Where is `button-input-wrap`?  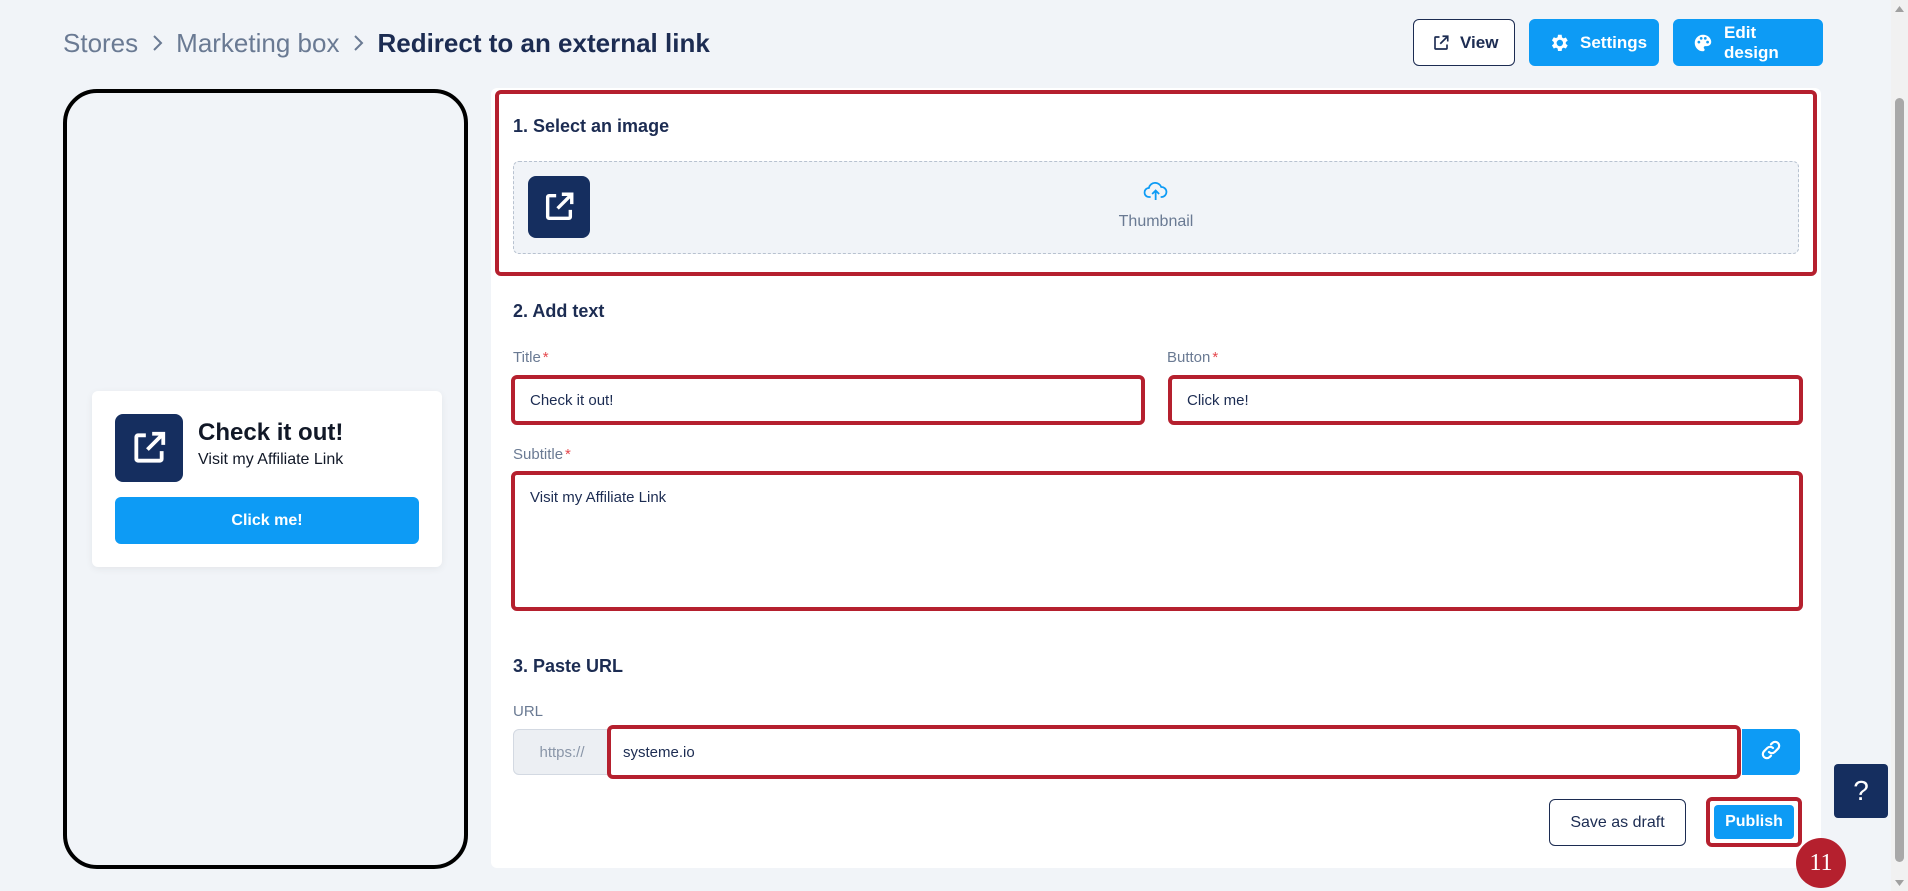
button-input-wrap is located at coordinates (1485, 400).